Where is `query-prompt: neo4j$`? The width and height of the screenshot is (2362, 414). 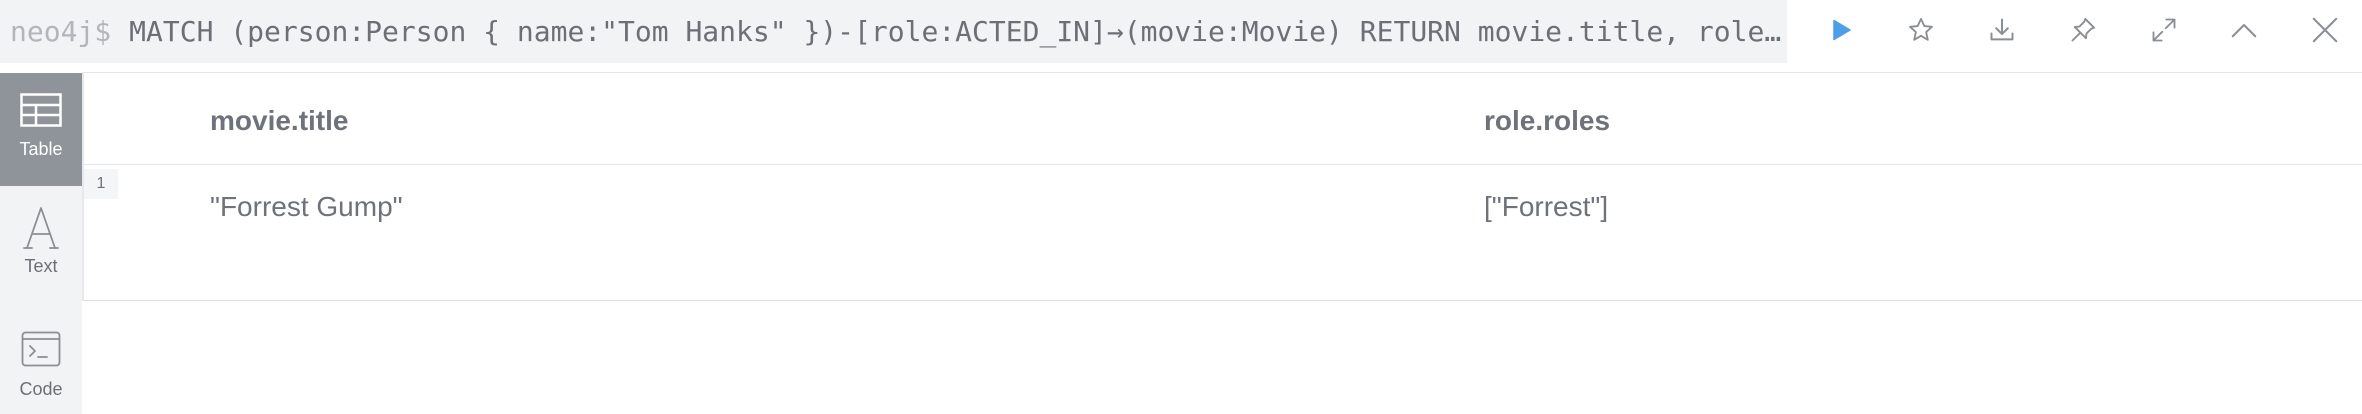
query-prompt: neo4j$ is located at coordinates (61, 31).